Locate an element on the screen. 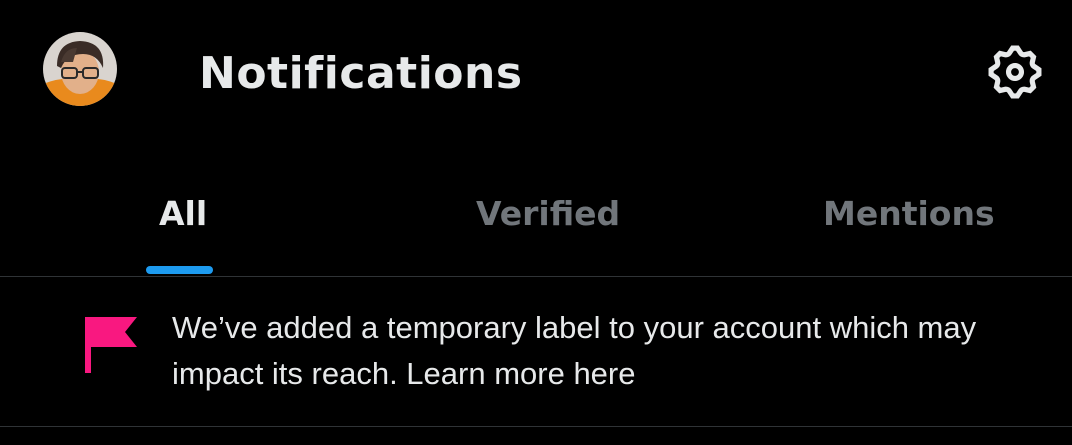 This screenshot has width=1072, height=445. avatar is located at coordinates (80, 69).